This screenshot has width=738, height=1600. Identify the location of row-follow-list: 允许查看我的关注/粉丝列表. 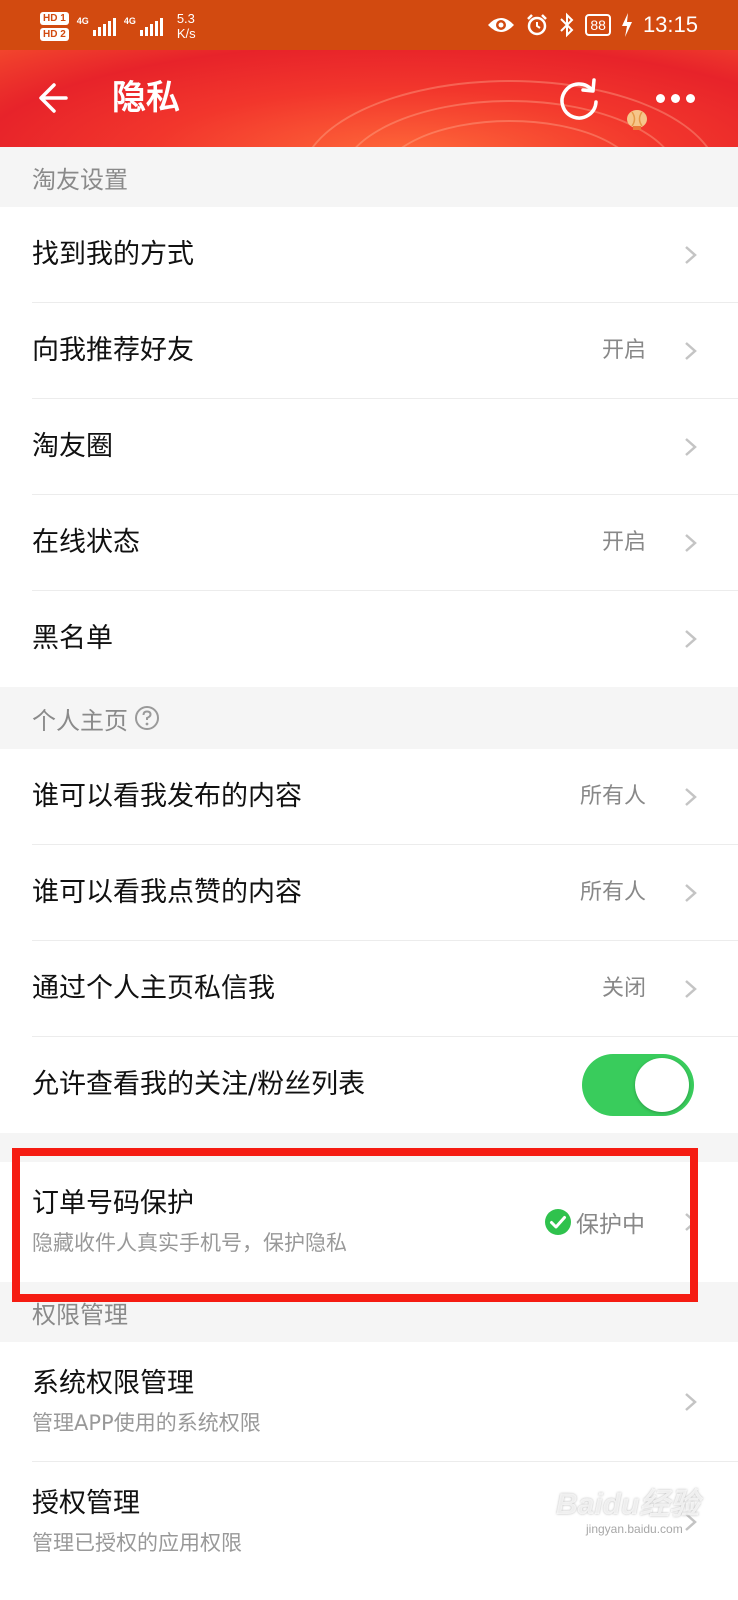
(369, 1085).